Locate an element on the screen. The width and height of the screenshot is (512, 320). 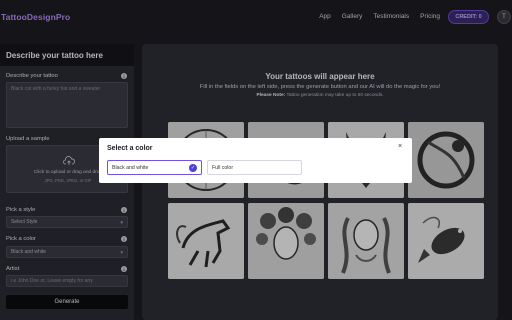
color-option-black-and-white: Black and white ✓ is located at coordinates (154, 167).